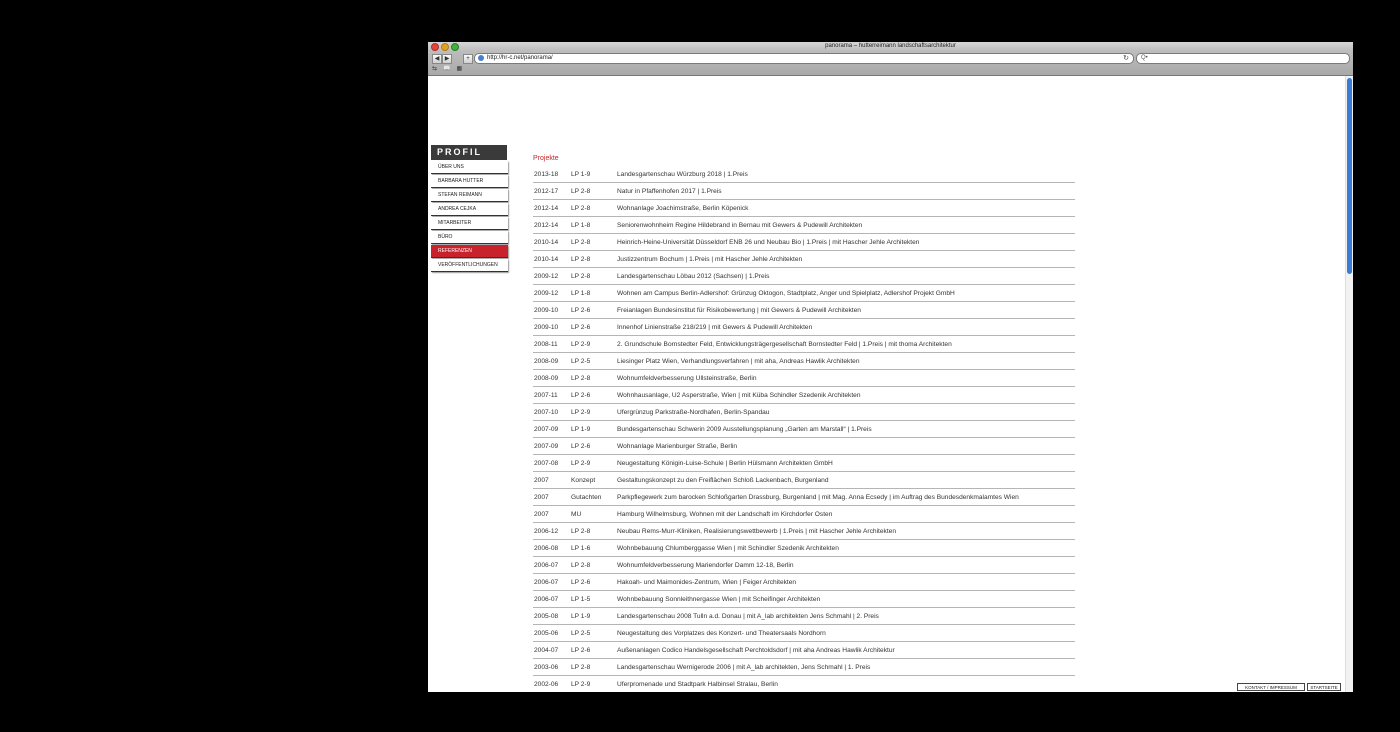 The width and height of the screenshot is (1400, 732). Describe the element at coordinates (1324, 687) in the screenshot. I see `startseite-button: STARTSEITE` at that location.